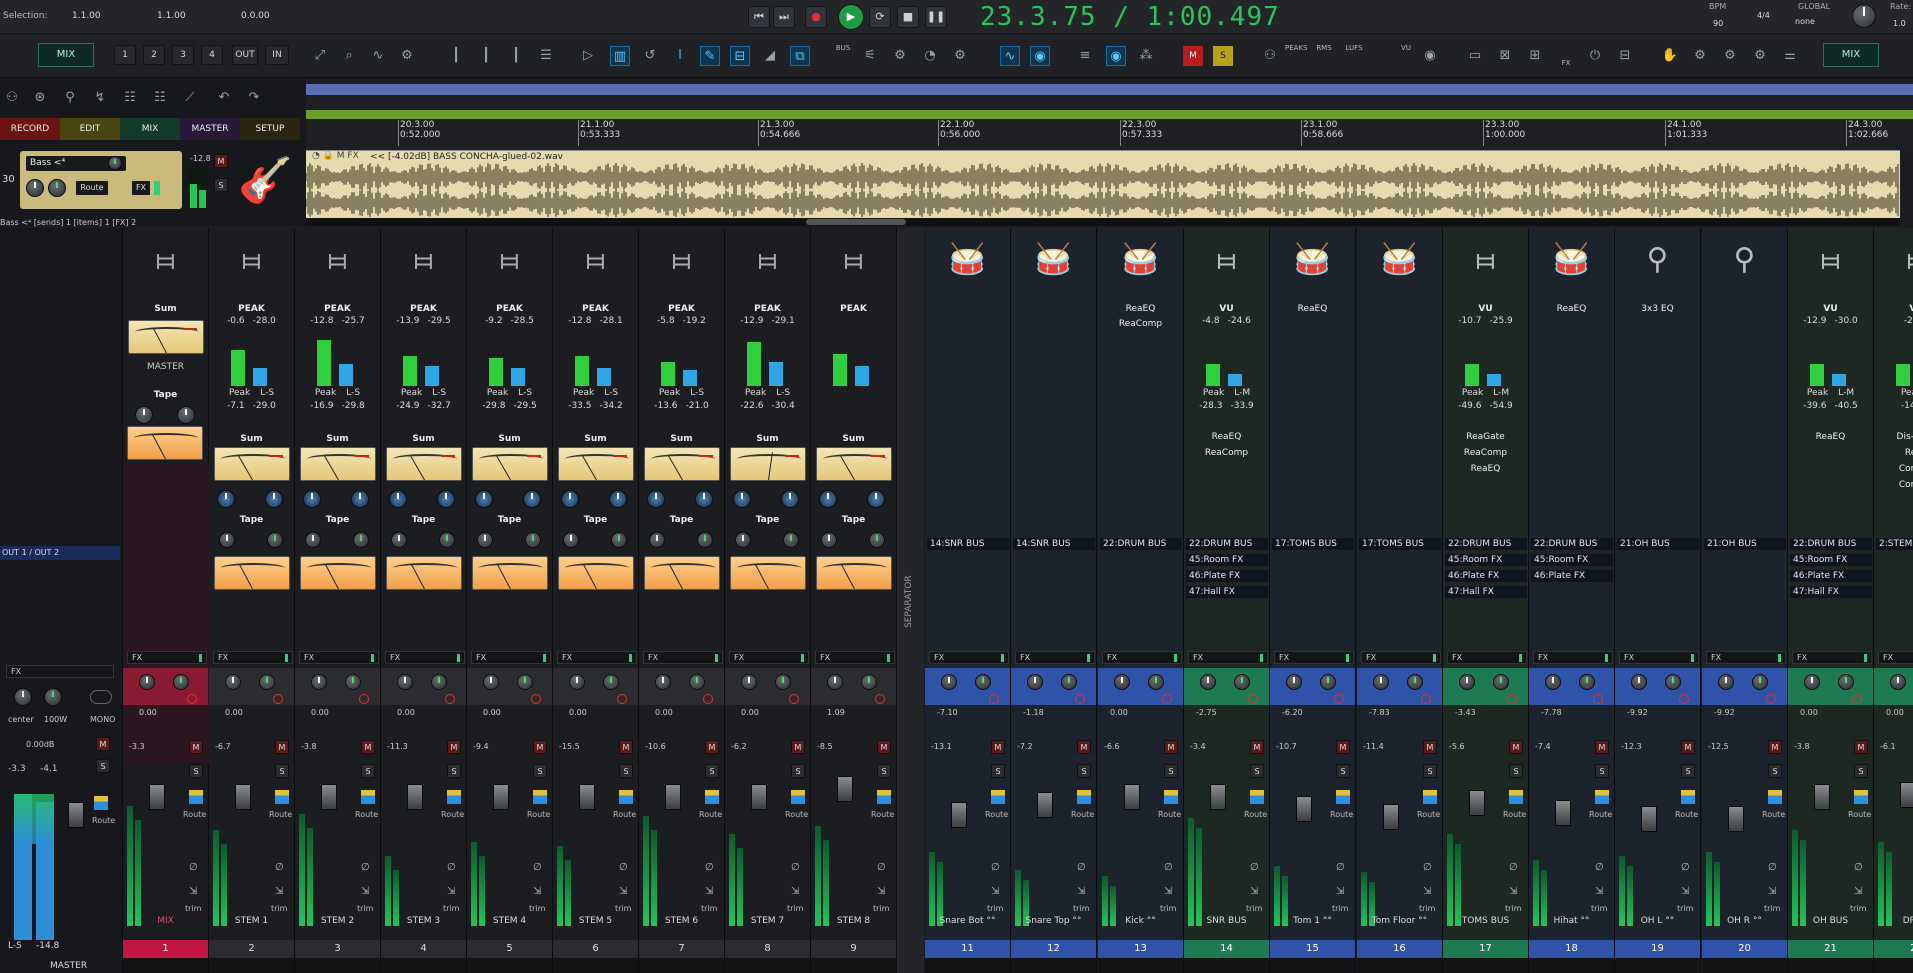 This screenshot has width=1913, height=973. What do you see at coordinates (1566, 63) in the screenshot?
I see `fx-label-1: FX` at bounding box center [1566, 63].